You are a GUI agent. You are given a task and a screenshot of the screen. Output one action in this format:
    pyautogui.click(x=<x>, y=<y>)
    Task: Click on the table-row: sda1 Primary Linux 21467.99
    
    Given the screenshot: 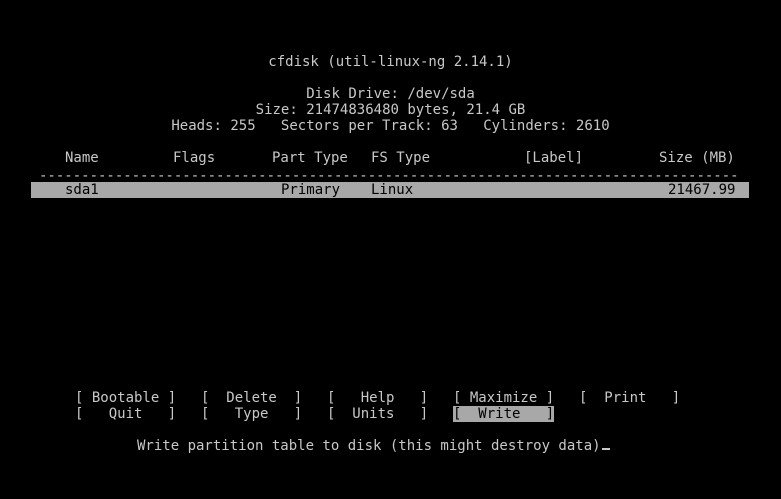 What is the action you would take?
    pyautogui.click(x=390, y=190)
    